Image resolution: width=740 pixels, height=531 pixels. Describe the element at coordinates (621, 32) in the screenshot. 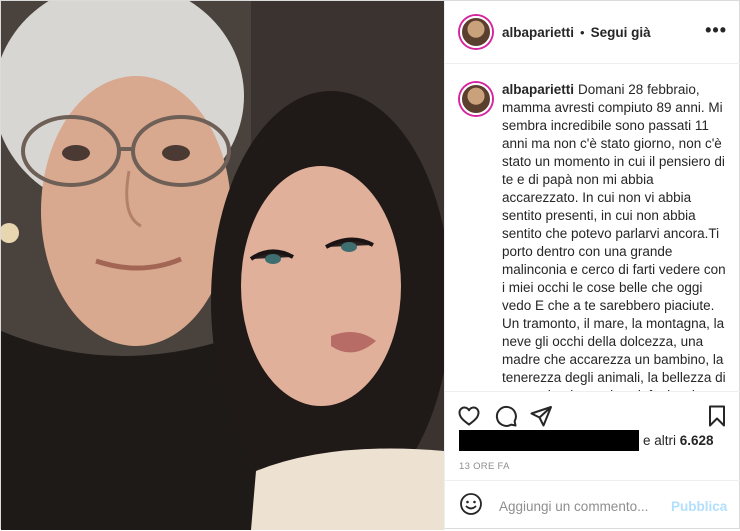

I see `following-button: Segui già` at that location.